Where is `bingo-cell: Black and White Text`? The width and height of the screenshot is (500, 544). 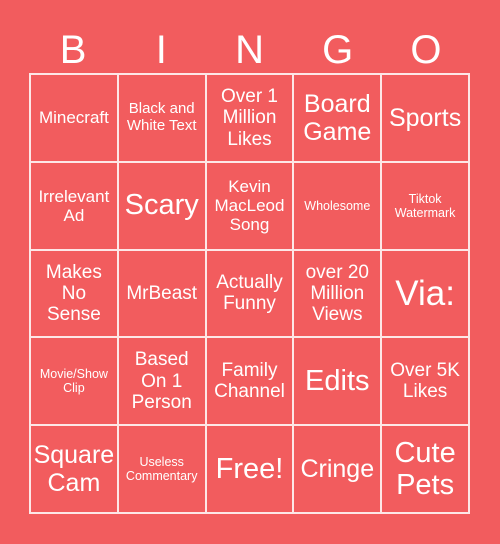
bingo-cell: Black and White Text is located at coordinates (161, 118).